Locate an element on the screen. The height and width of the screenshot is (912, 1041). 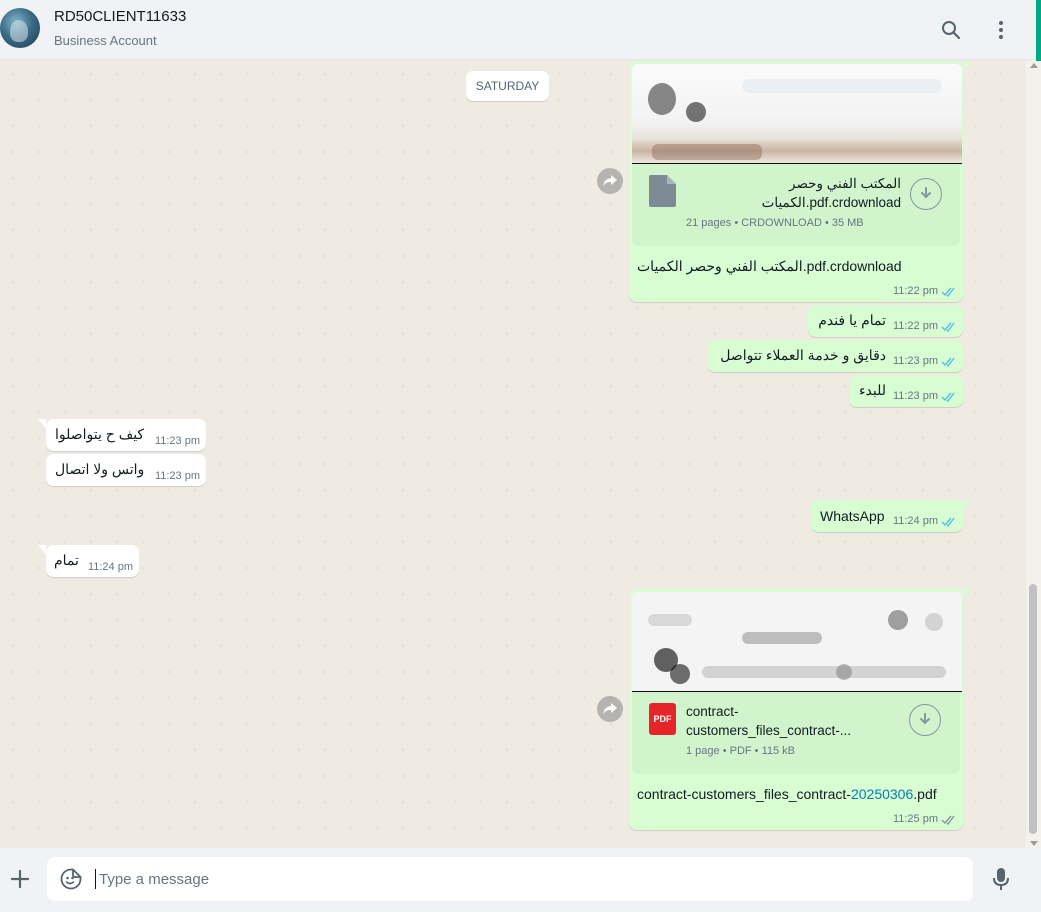
menu-icon is located at coordinates (1001, 30).